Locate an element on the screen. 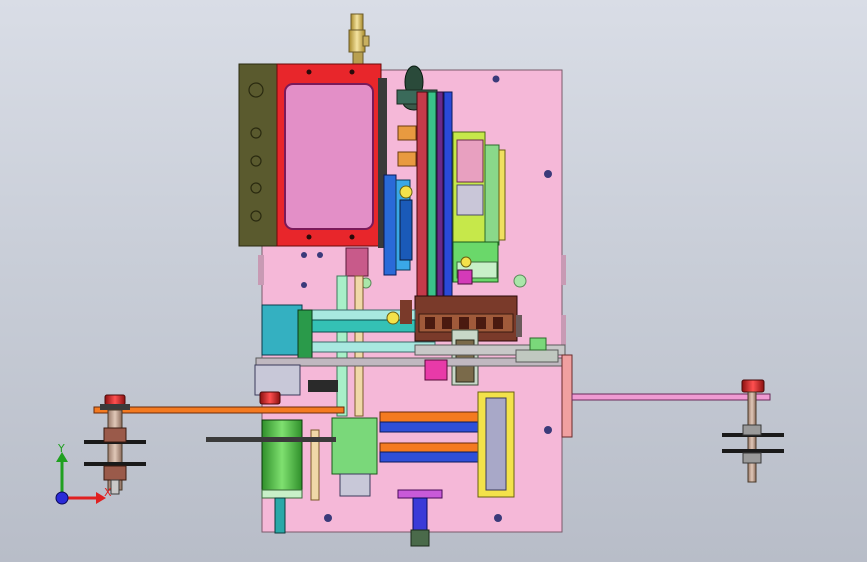 The image size is (867, 562). display-frame is located at coordinates (331, 155).